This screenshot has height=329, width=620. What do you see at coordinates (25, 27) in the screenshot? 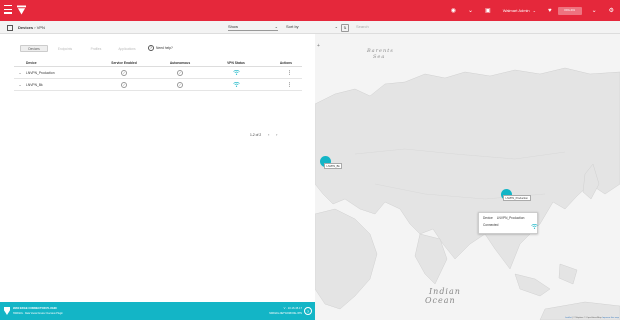
I see `breadcrumb-devices: Devices` at bounding box center [25, 27].